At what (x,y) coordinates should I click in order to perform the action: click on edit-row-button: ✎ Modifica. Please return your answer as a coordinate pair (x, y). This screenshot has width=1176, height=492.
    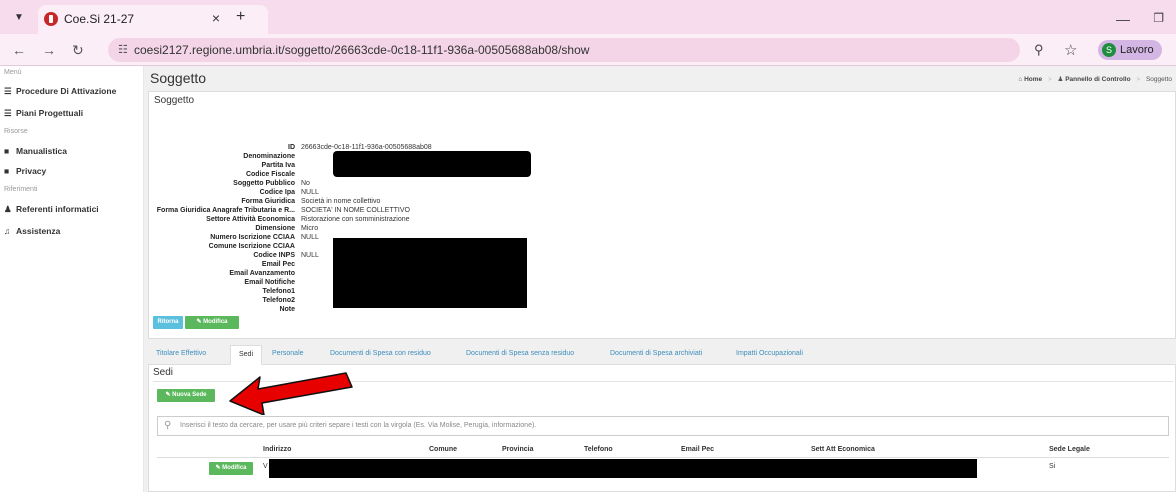
    Looking at the image, I should click on (231, 468).